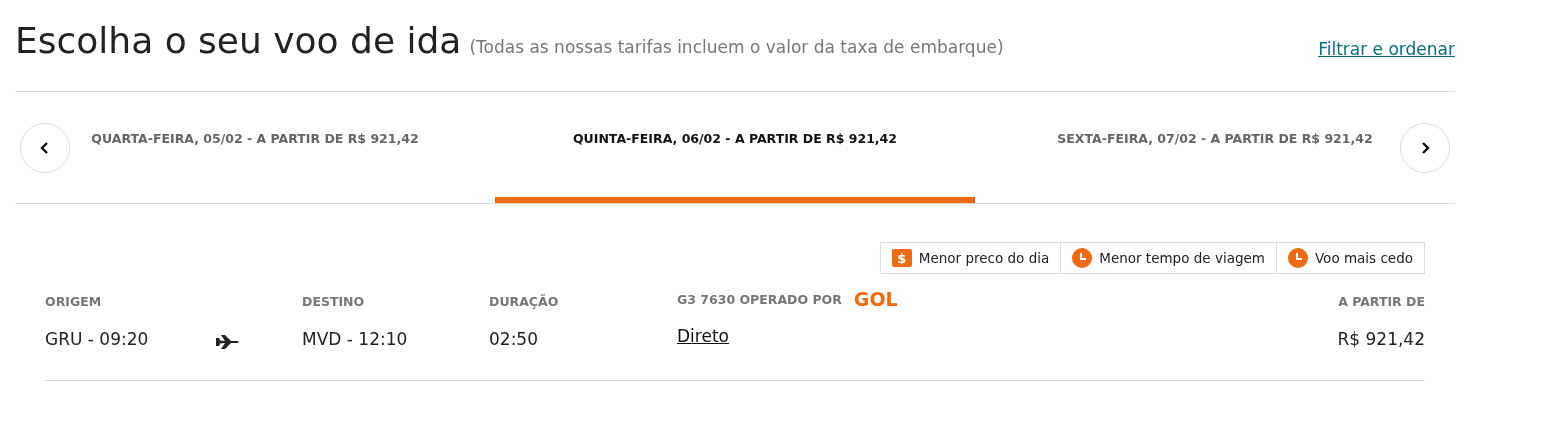  Describe the element at coordinates (703, 336) in the screenshot. I see `stops-link: Direto` at that location.